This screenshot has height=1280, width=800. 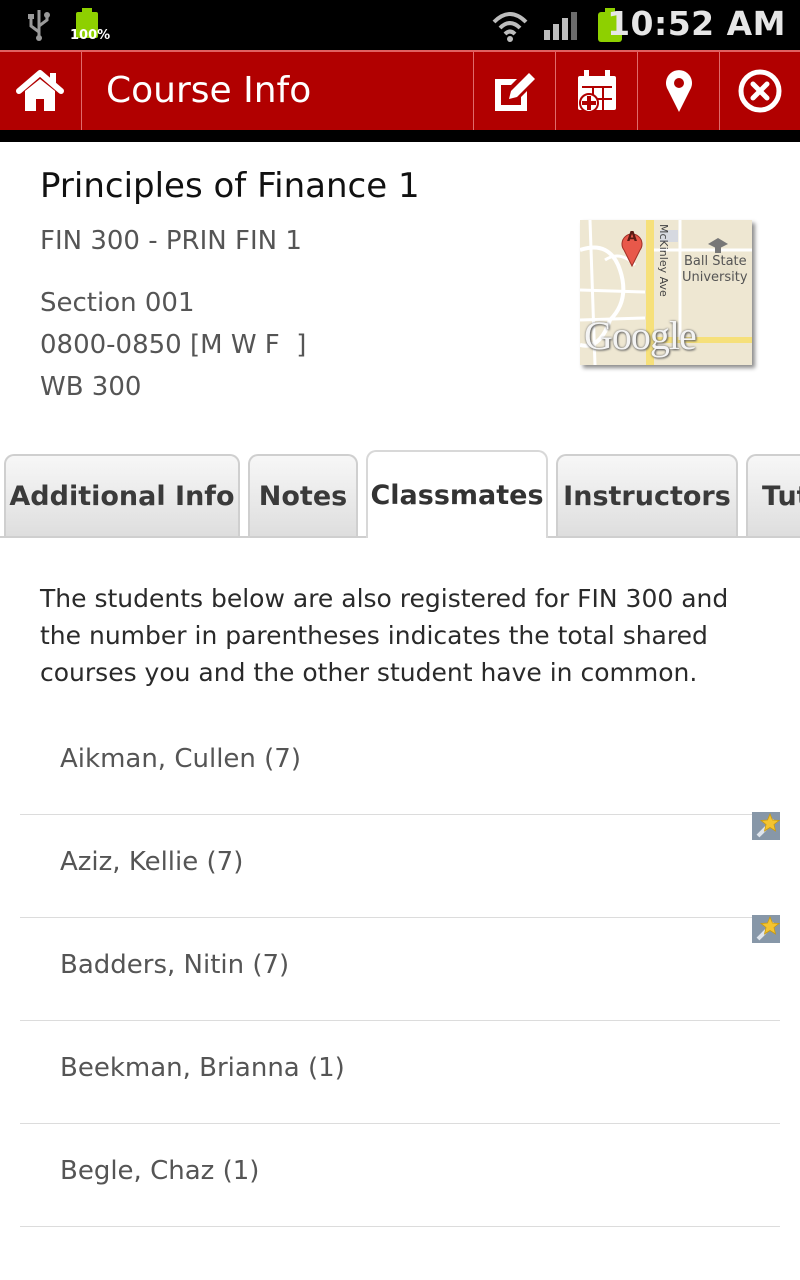 I want to click on course-code: FIN 300 - PRIN FIN 1, so click(x=171, y=241).